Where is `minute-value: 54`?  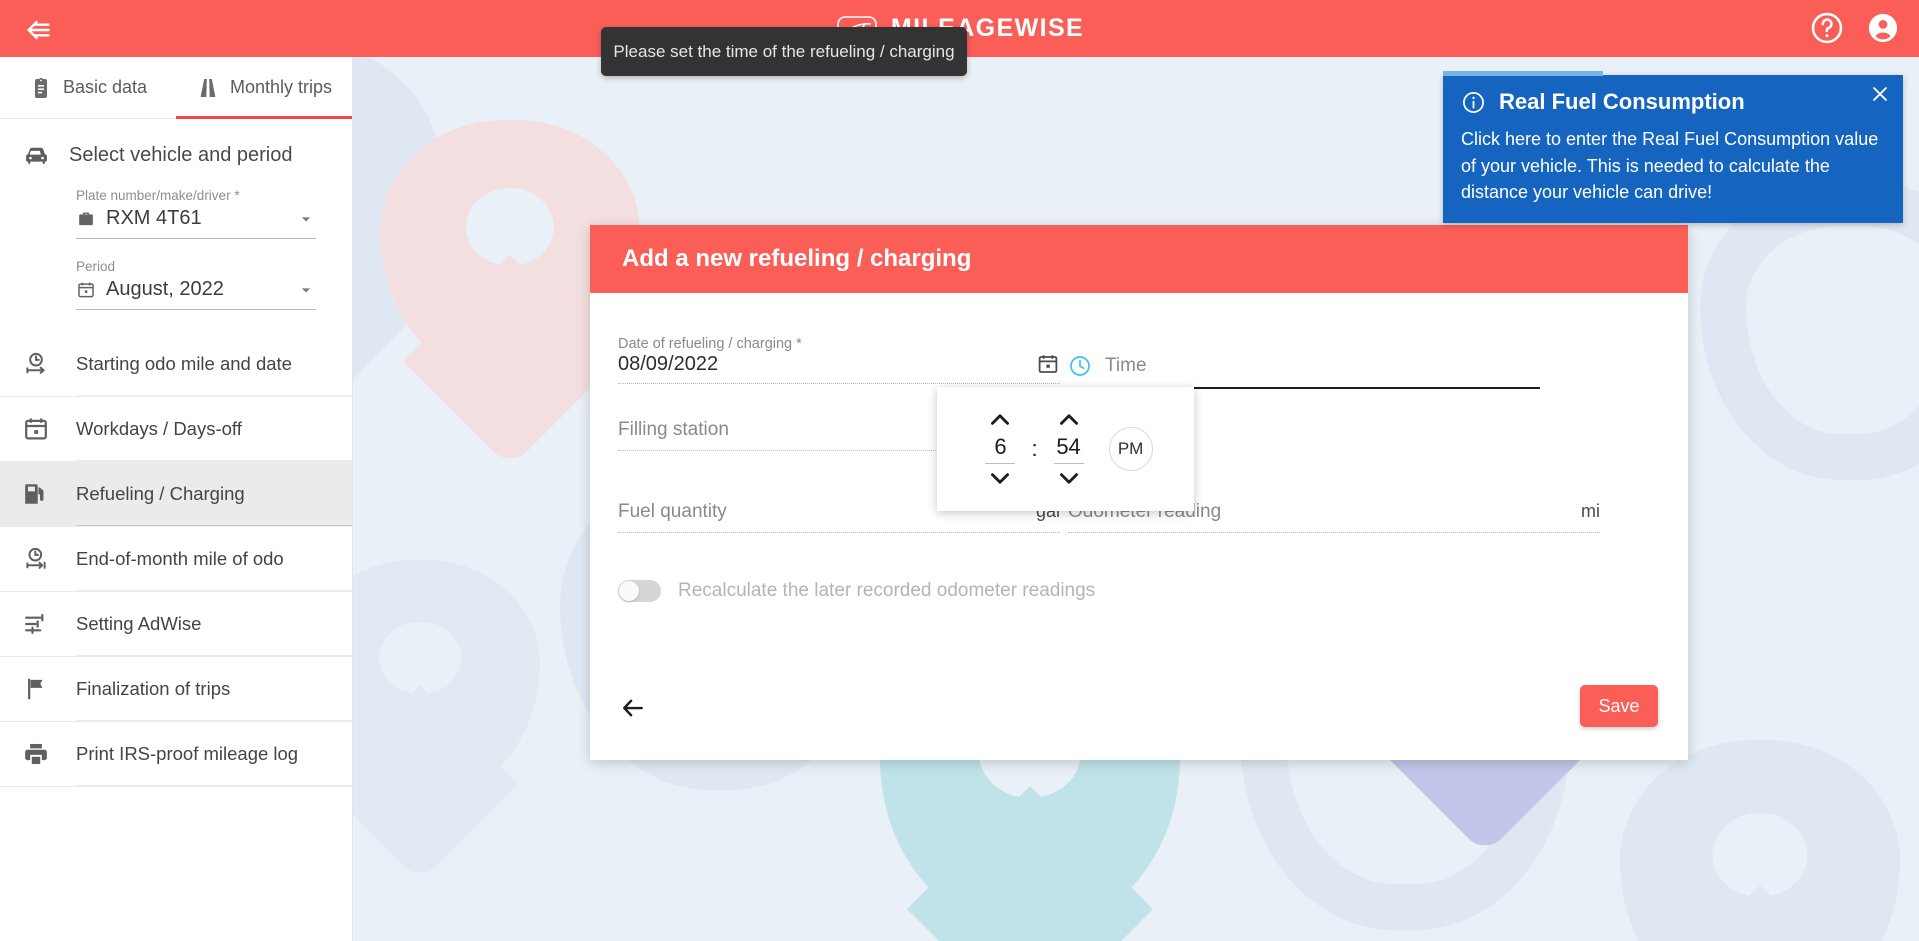
minute-value: 54 is located at coordinates (1068, 449).